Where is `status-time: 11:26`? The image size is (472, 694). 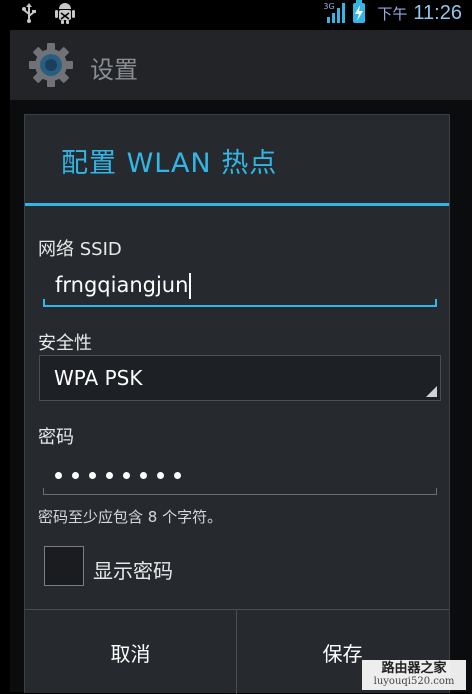
status-time: 11:26 is located at coordinates (437, 12).